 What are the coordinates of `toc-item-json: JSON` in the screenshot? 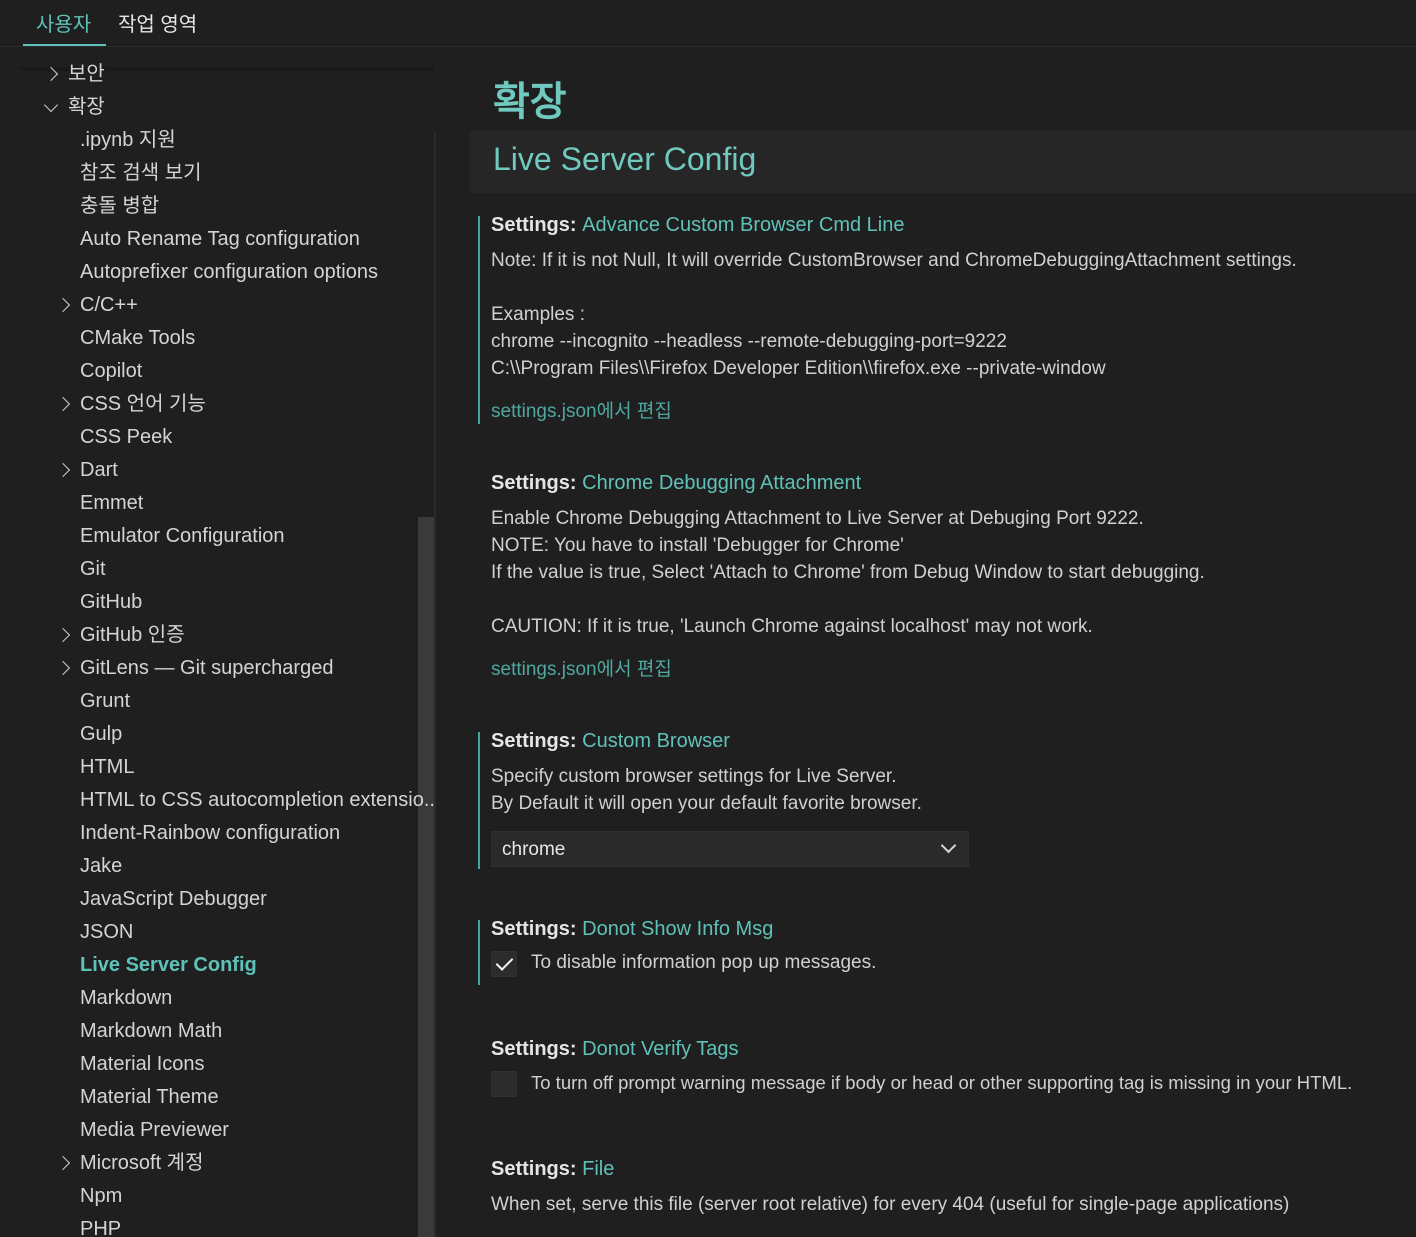 It's located at (106, 932).